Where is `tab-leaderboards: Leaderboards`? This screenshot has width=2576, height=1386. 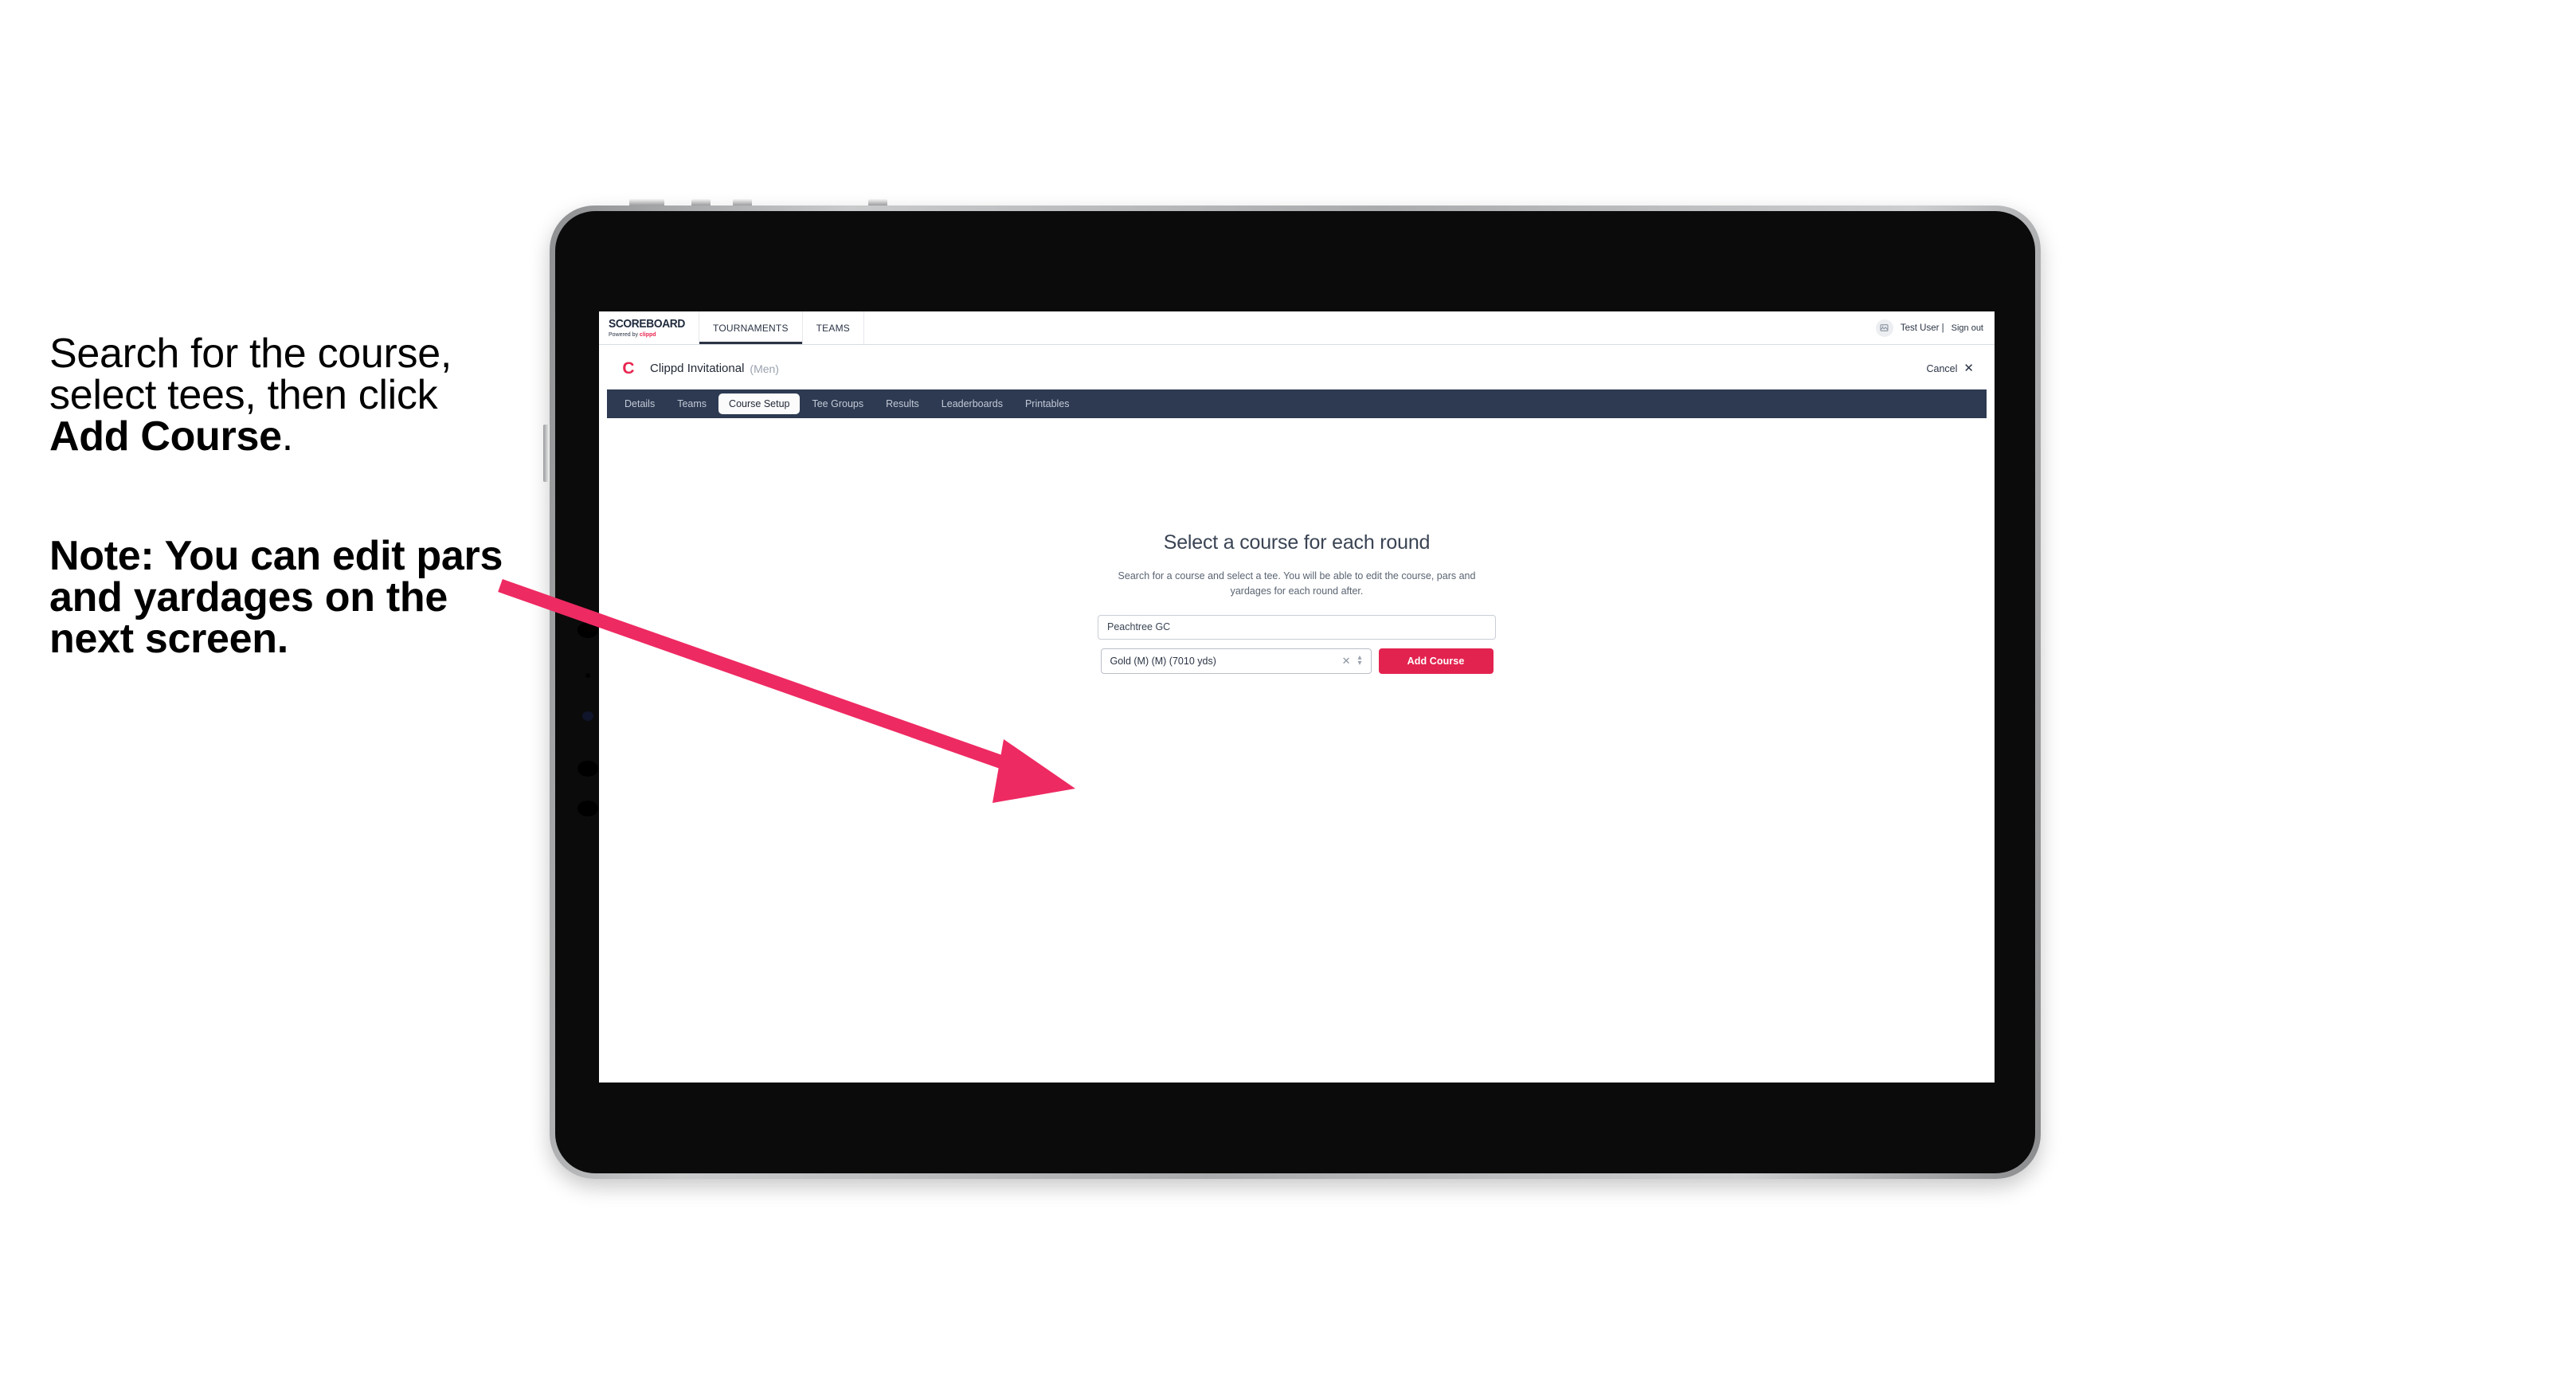 tab-leaderboards: Leaderboards is located at coordinates (972, 403).